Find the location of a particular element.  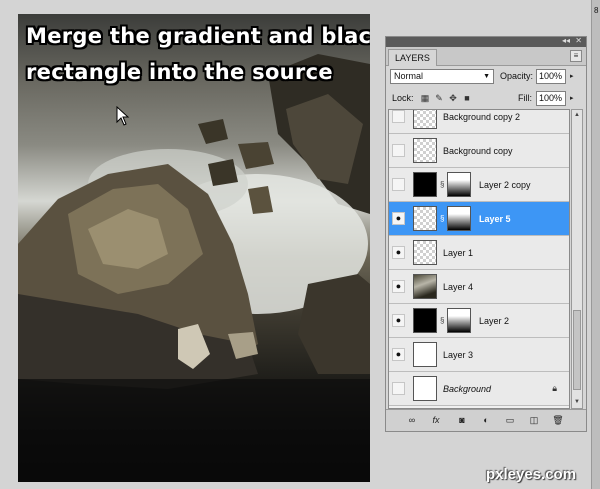

lock-all-icon: ■ is located at coordinates (467, 98).